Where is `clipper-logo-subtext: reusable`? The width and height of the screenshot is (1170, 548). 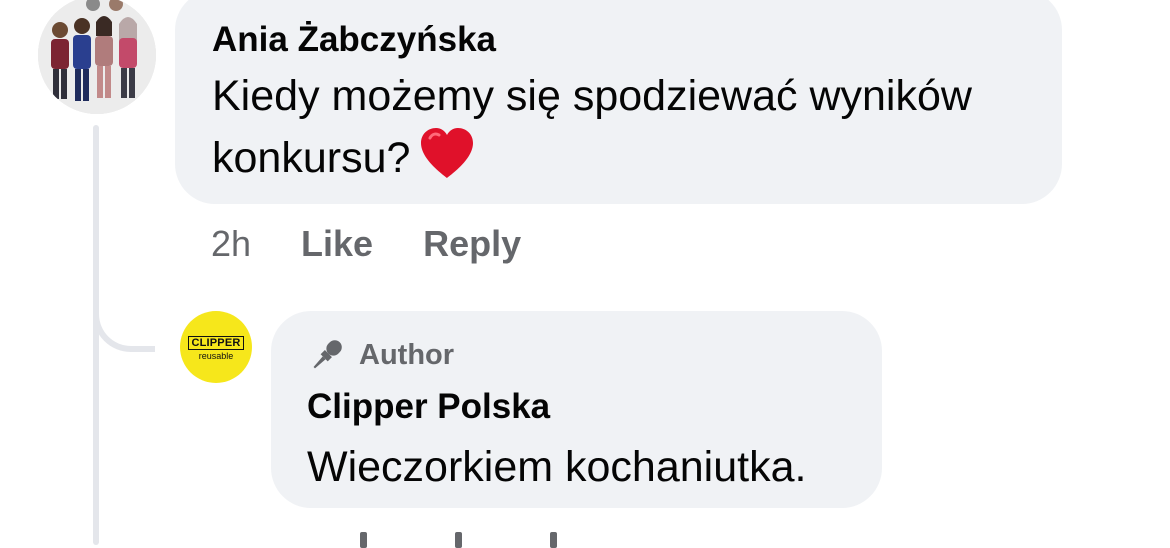
clipper-logo-subtext: reusable is located at coordinates (216, 356).